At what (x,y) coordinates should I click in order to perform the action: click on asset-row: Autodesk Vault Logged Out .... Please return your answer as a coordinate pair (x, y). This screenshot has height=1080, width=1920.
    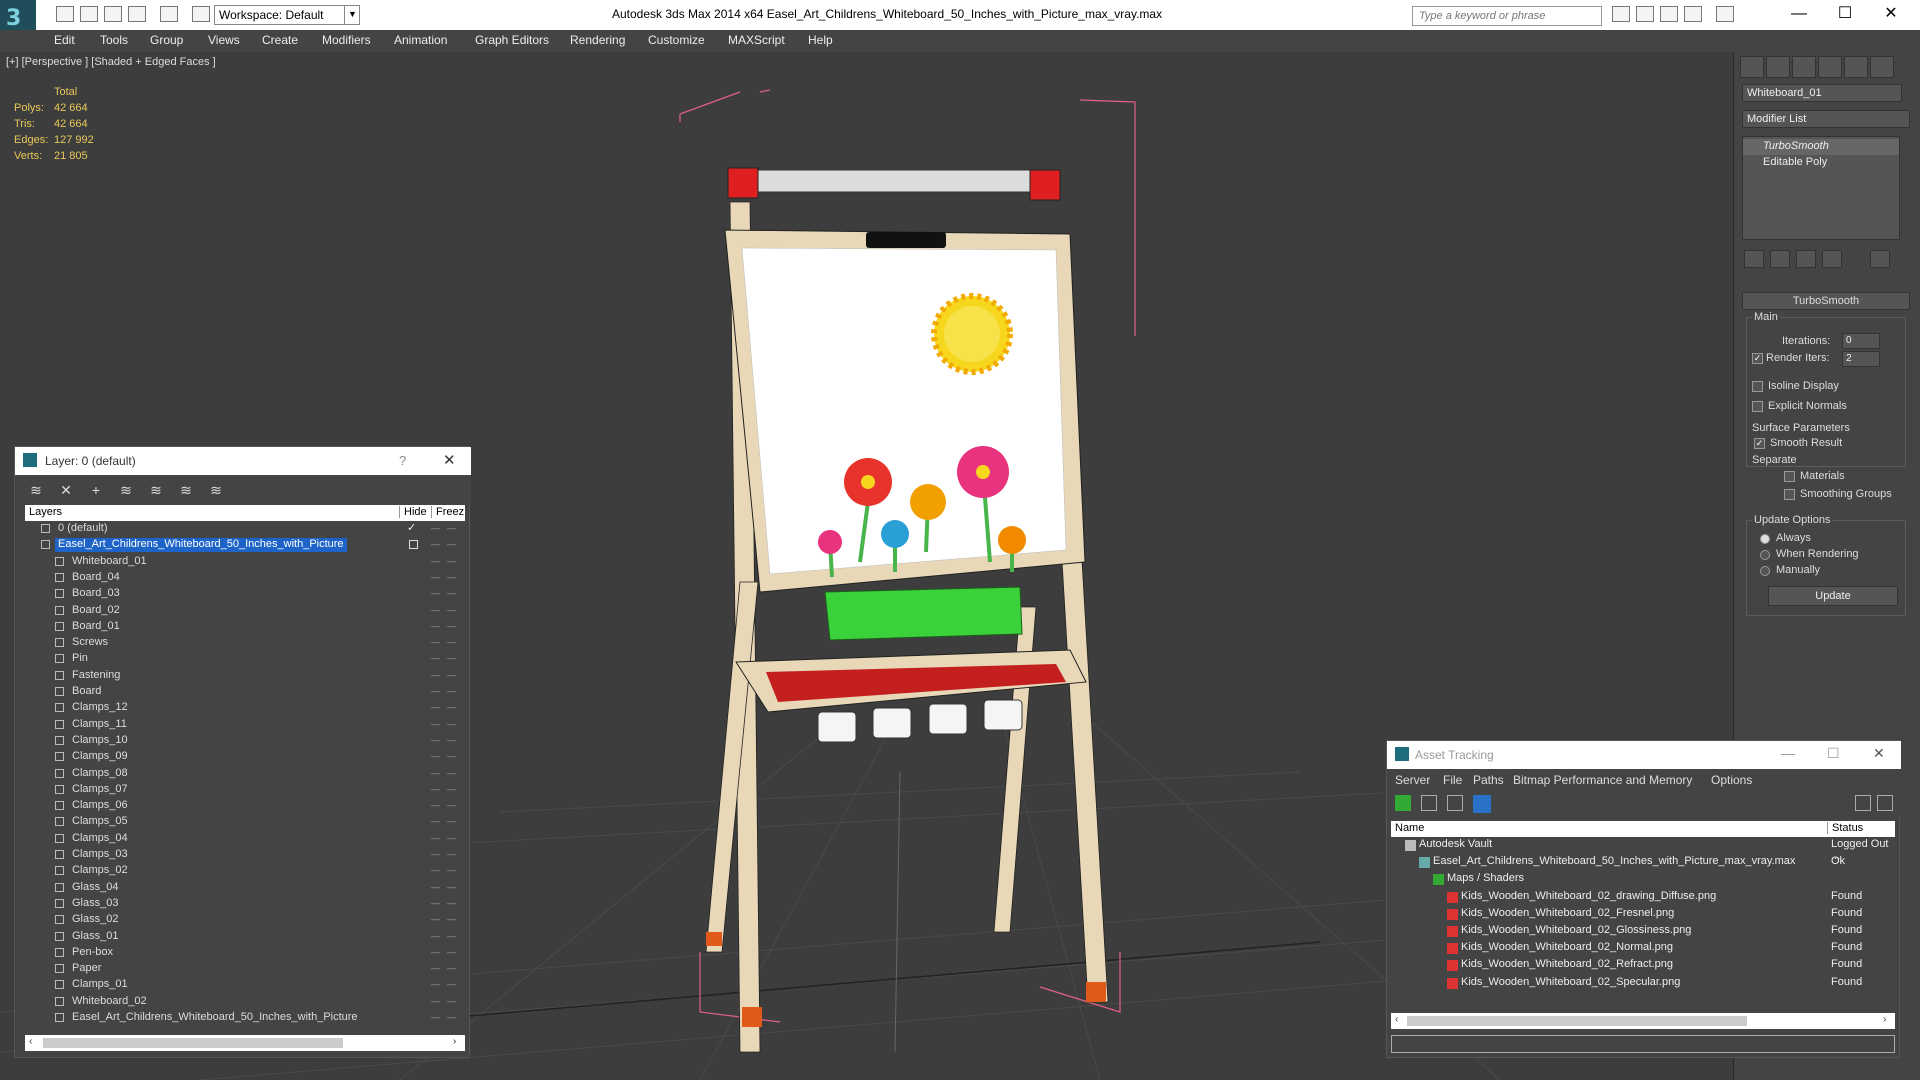
    Looking at the image, I should click on (1643, 849).